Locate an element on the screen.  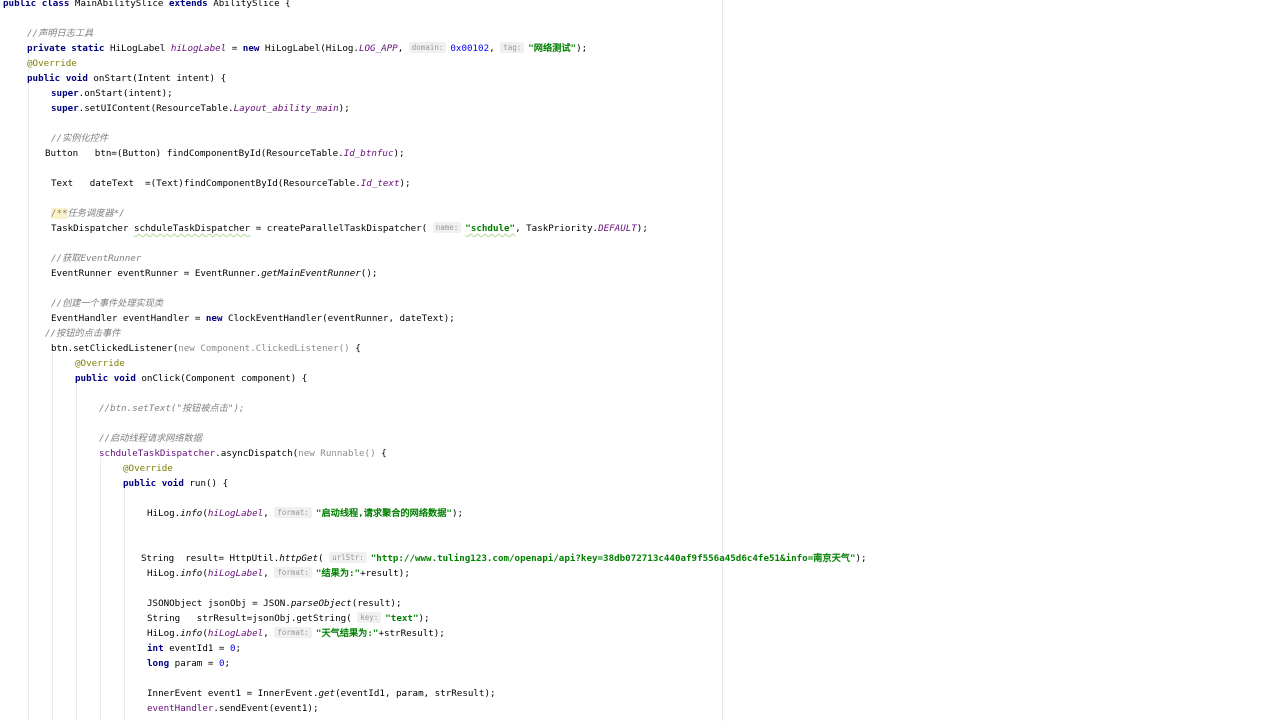
code-token: DEFAULT is located at coordinates (617, 228).